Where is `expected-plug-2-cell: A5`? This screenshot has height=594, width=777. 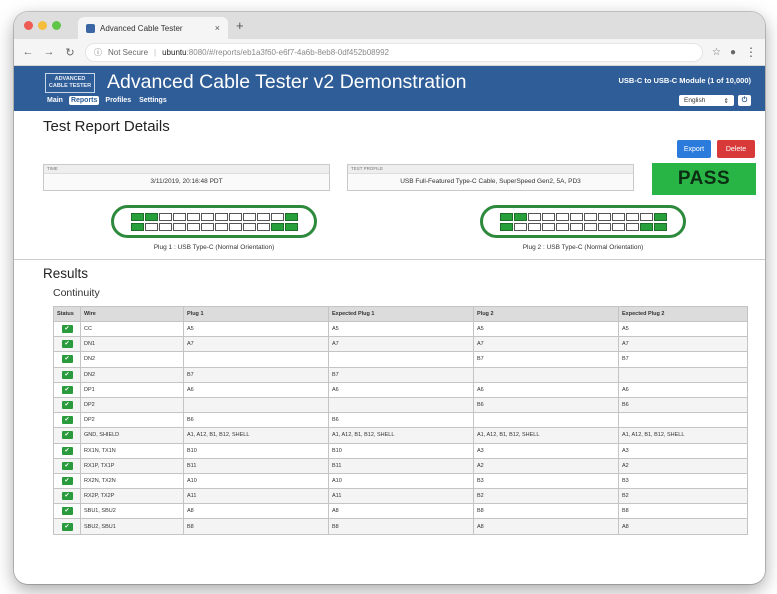 expected-plug-2-cell: A5 is located at coordinates (683, 329).